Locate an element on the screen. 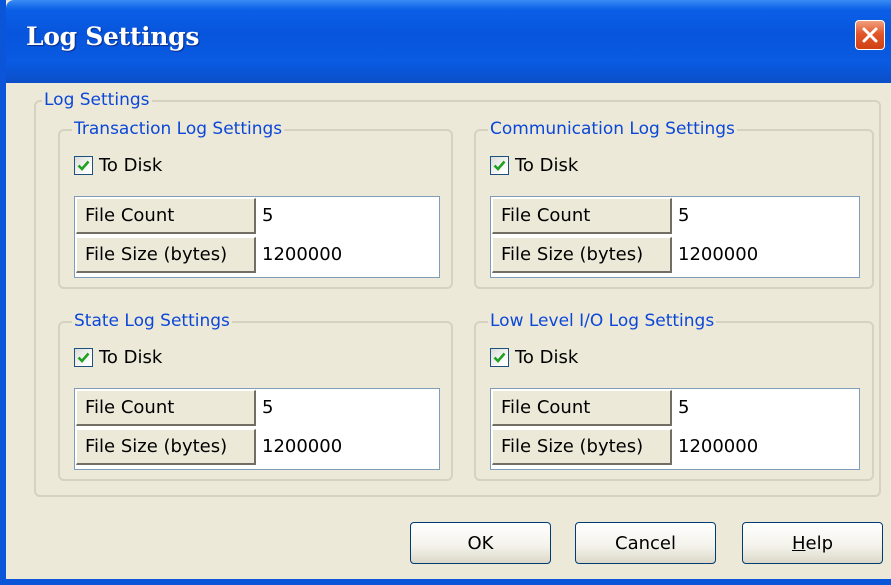 The width and height of the screenshot is (891, 585). transaction-to-disk-row: To Disk is located at coordinates (118, 165).